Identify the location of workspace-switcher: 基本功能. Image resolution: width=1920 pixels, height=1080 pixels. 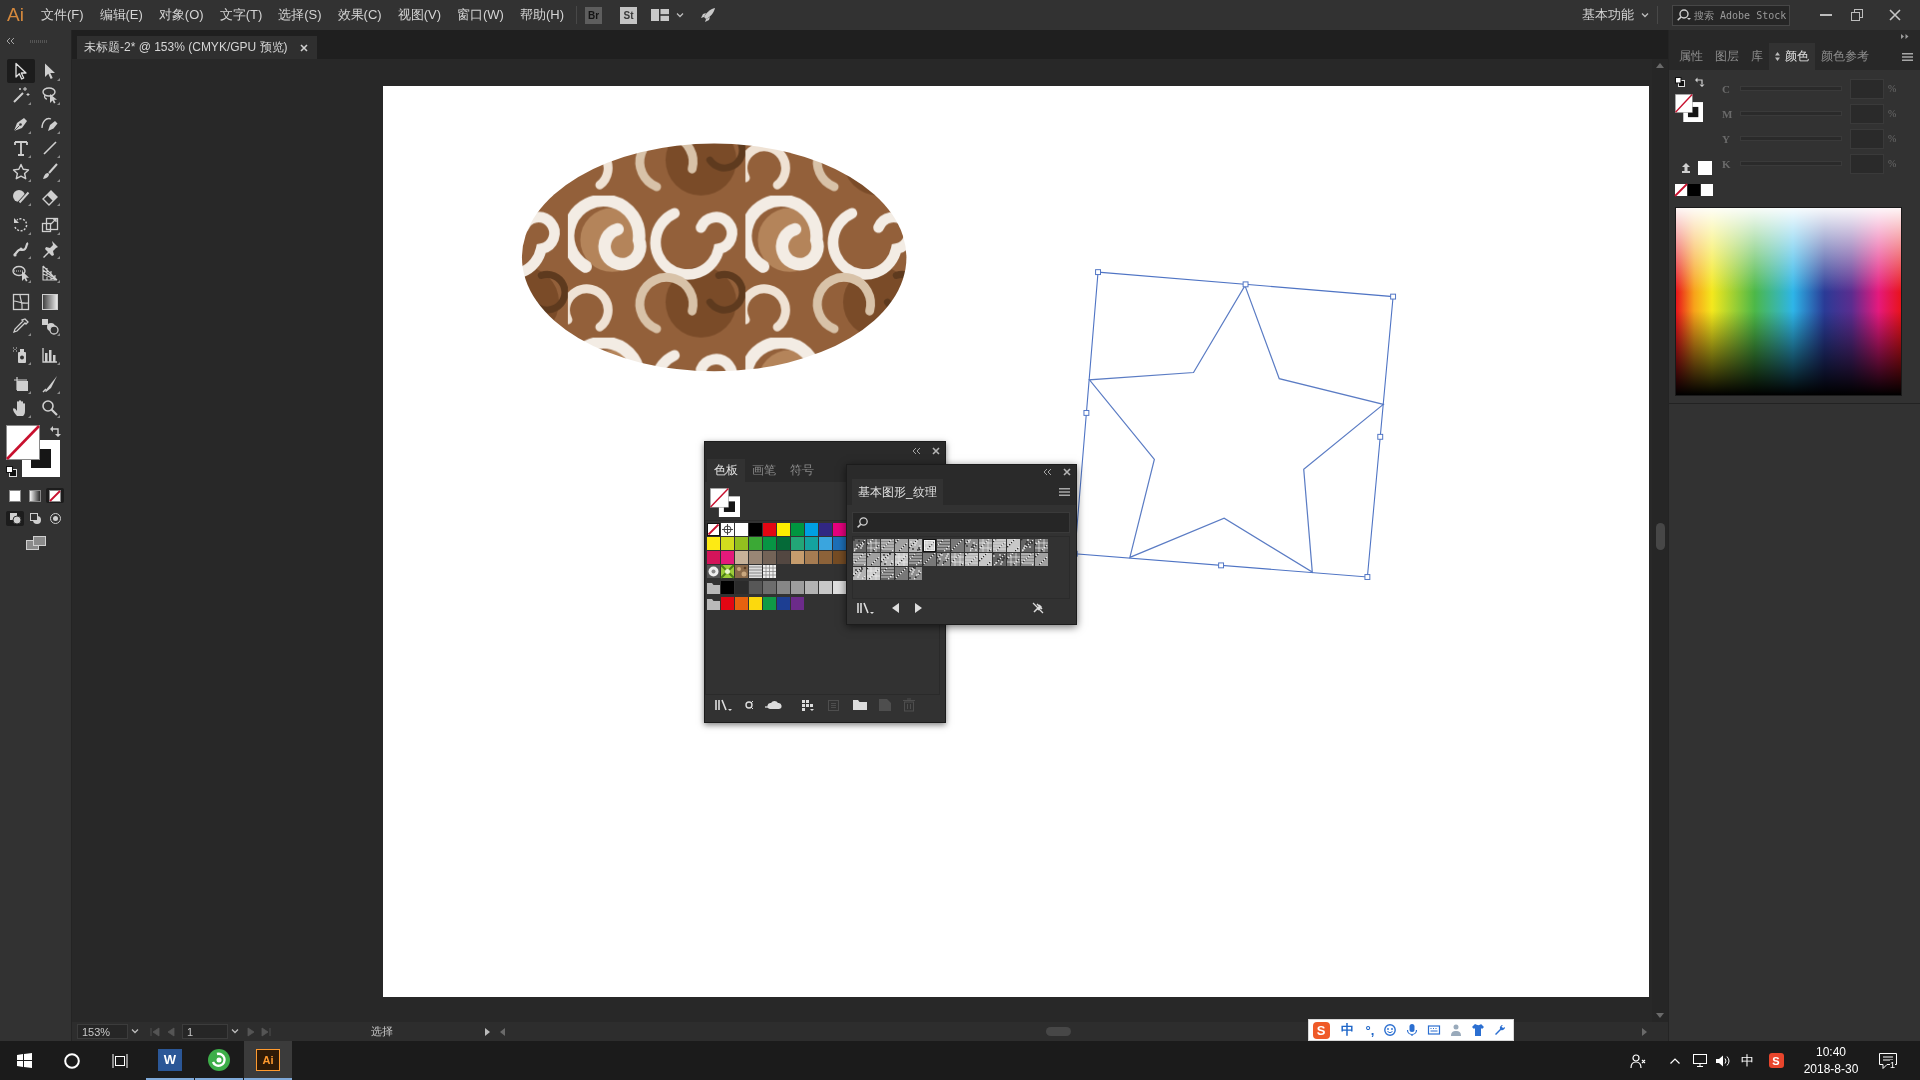
(1615, 15).